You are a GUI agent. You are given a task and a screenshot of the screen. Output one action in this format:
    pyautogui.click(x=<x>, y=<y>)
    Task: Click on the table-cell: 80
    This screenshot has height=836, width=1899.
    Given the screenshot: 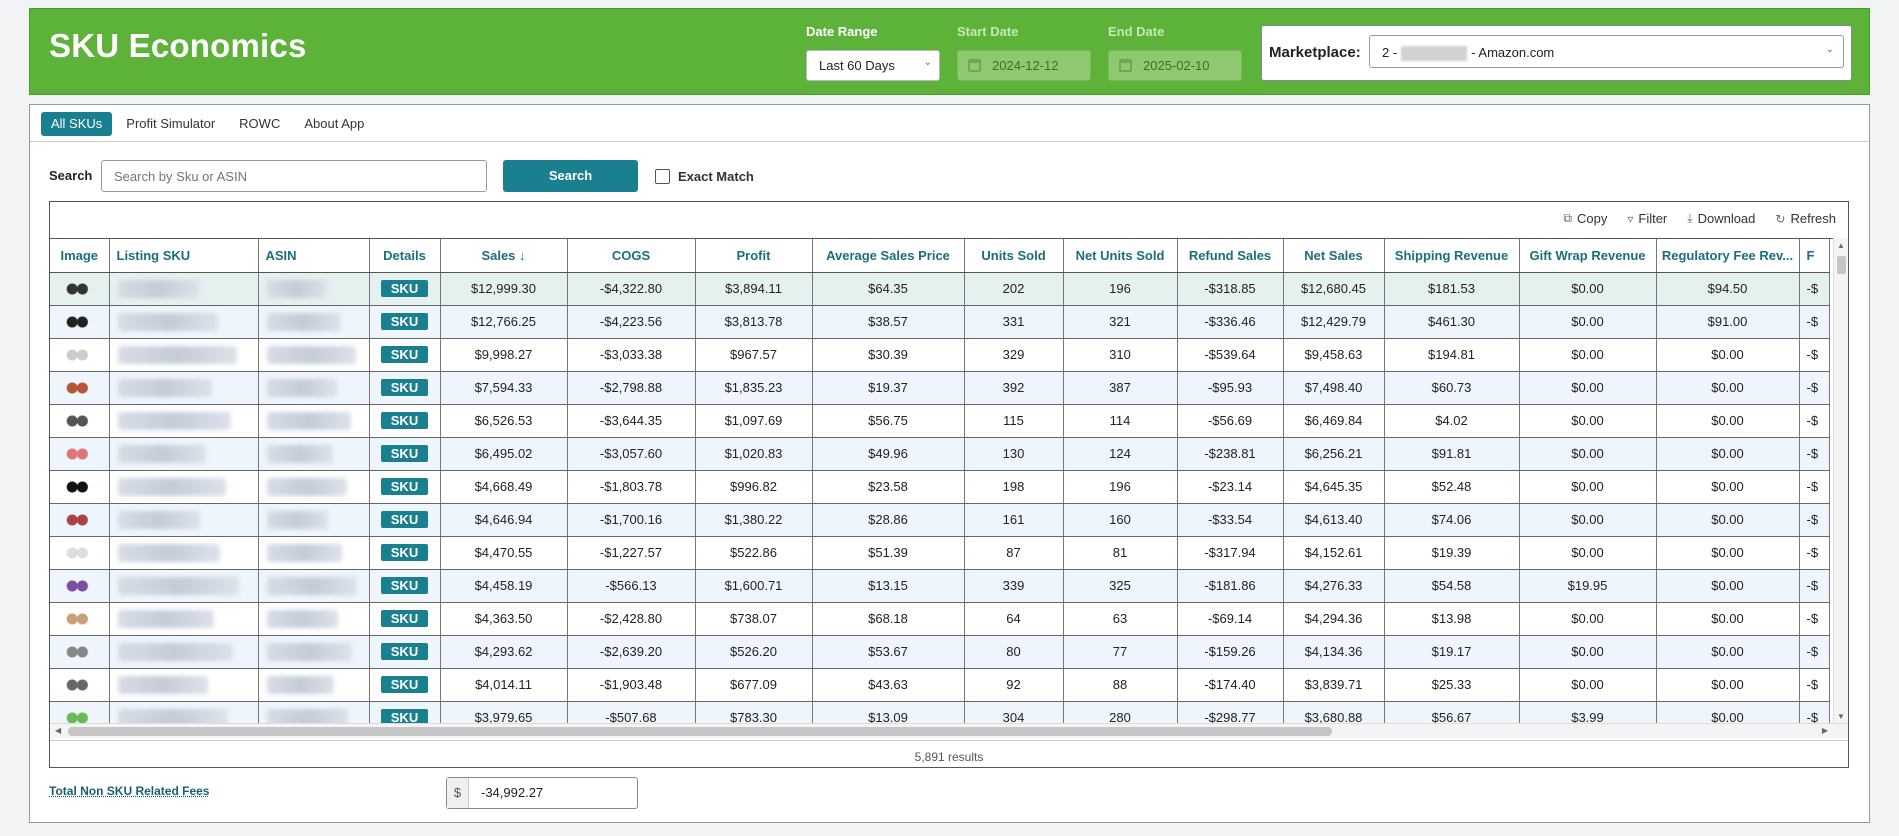 What is the action you would take?
    pyautogui.click(x=1014, y=652)
    